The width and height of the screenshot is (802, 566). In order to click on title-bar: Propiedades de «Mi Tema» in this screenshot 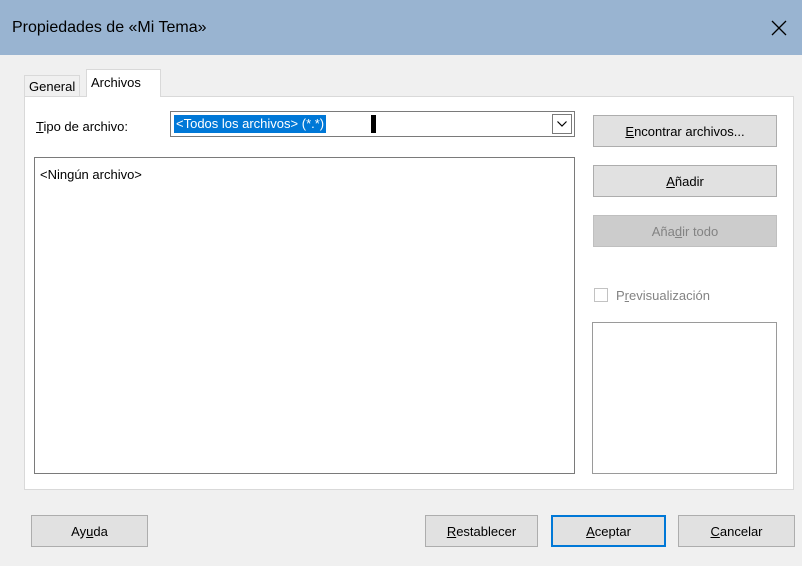, I will do `click(401, 27)`.